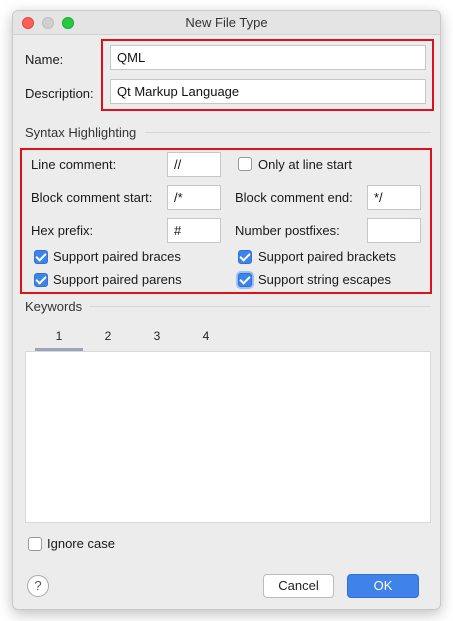 The width and height of the screenshot is (453, 621). I want to click on close-window-icon, so click(28, 23).